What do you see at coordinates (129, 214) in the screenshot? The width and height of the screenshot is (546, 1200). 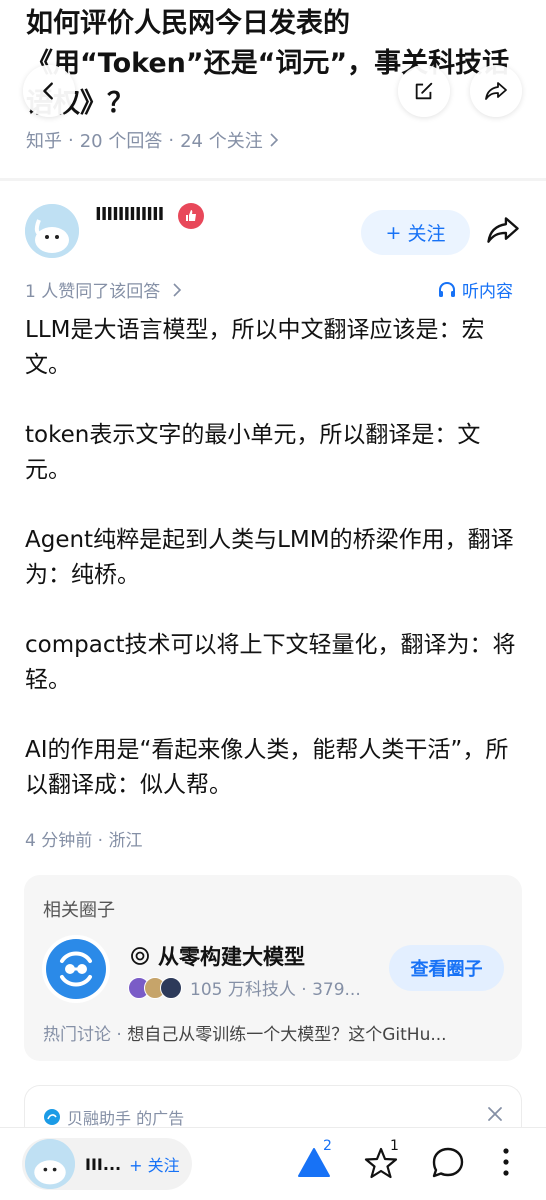 I see `author-name: IIIIIIIIIIII` at bounding box center [129, 214].